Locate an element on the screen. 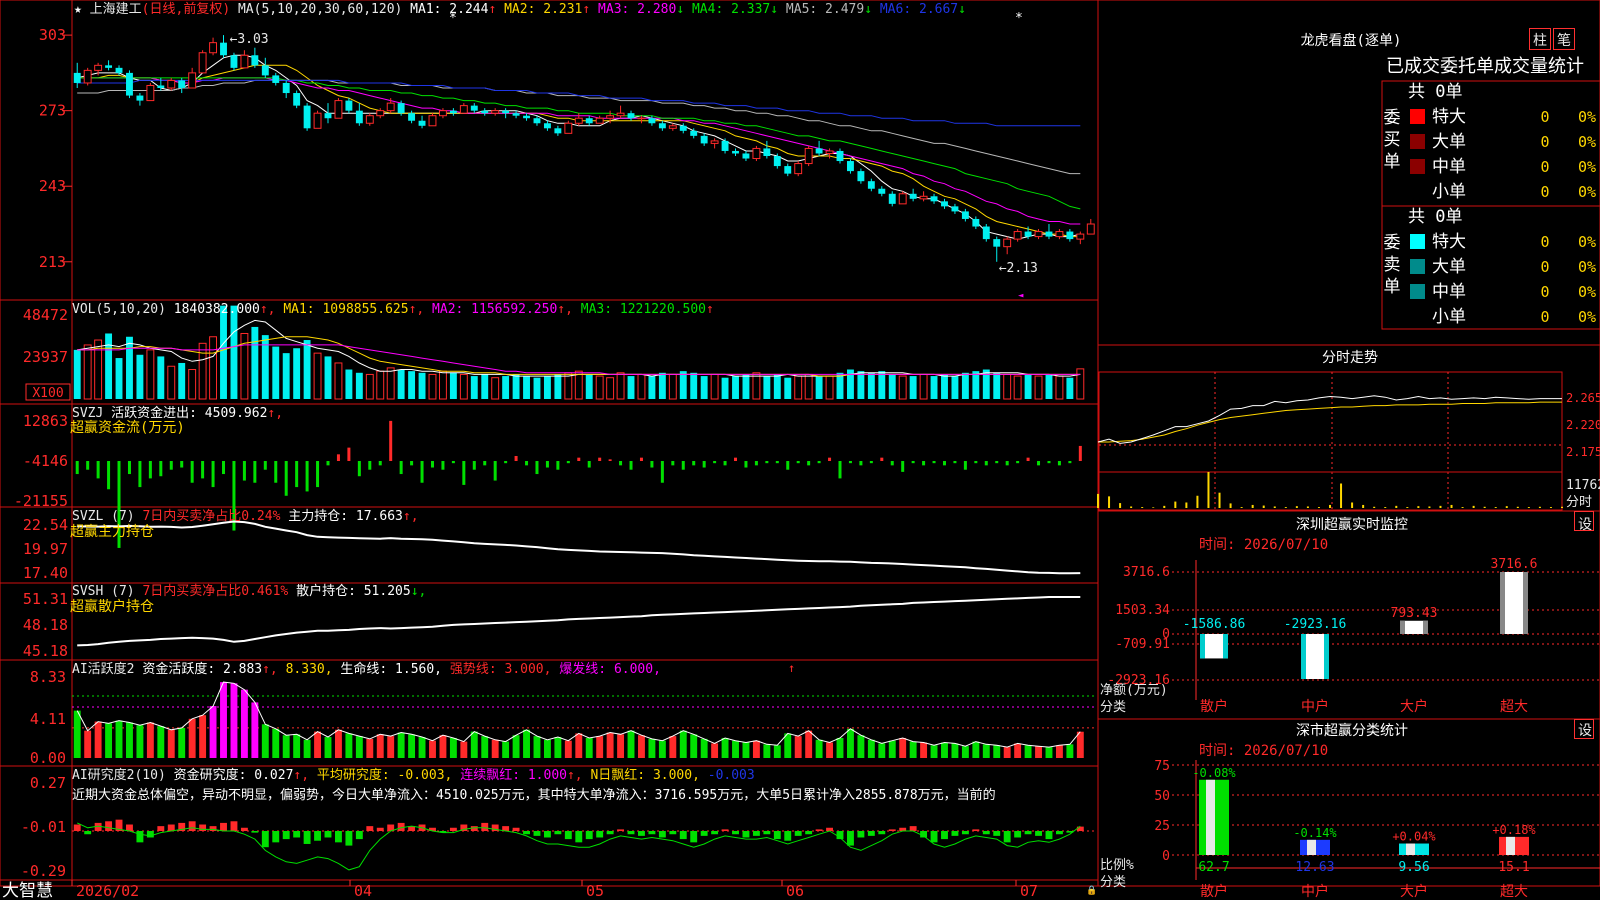 Image resolution: width=1600 pixels, height=900 pixels. svzj-title: SVZJ 活跃资金进出: 4509.962↑, is located at coordinates (177, 413).